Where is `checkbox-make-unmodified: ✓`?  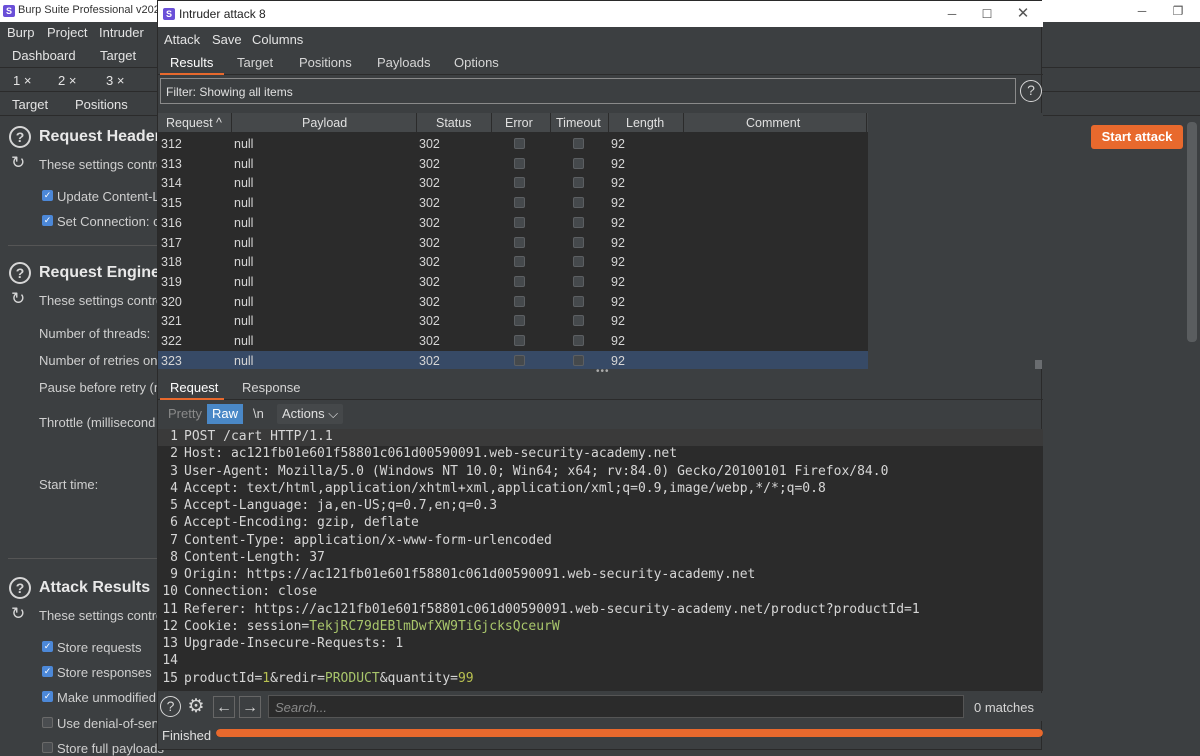 checkbox-make-unmodified: ✓ is located at coordinates (47, 696).